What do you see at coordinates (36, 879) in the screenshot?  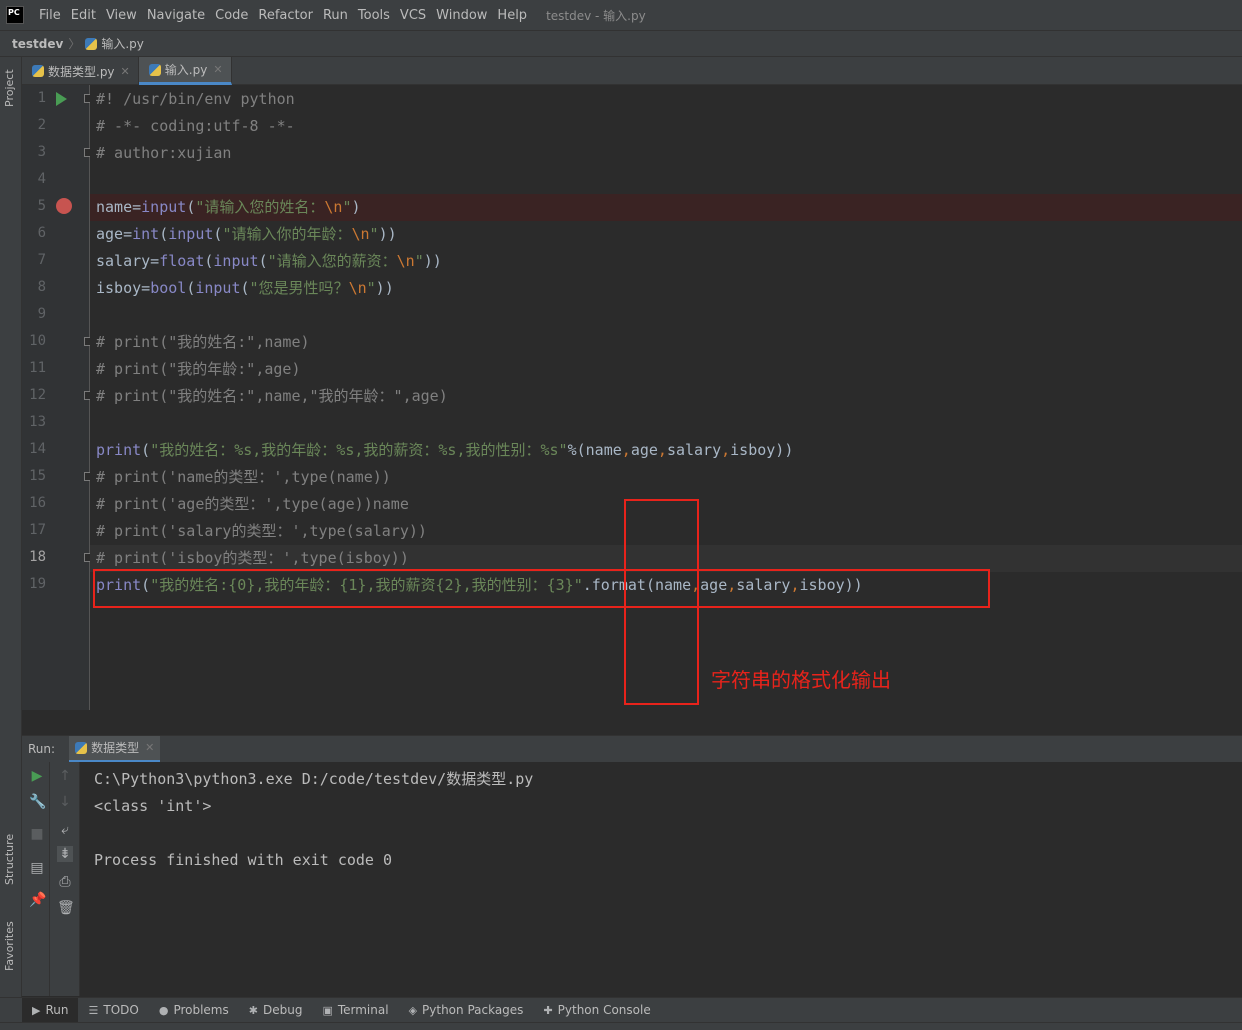 I see `run-toolbar-primary: ▶ 🔧 ■ ▤ 📌` at bounding box center [36, 879].